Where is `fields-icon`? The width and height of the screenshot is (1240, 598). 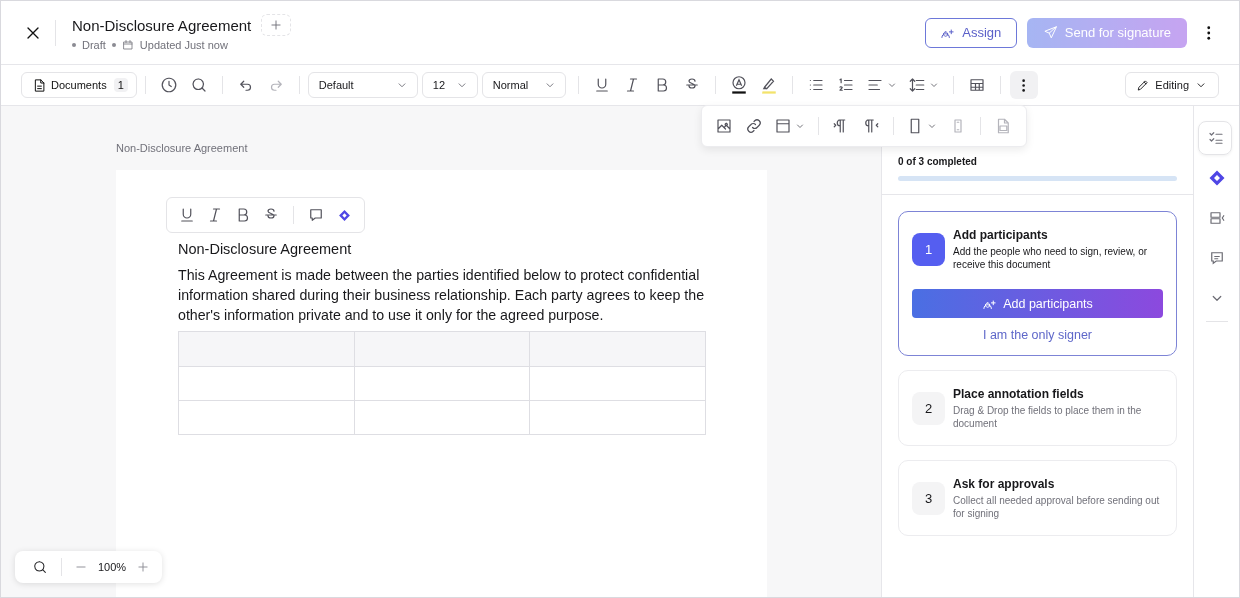 fields-icon is located at coordinates (1216, 218).